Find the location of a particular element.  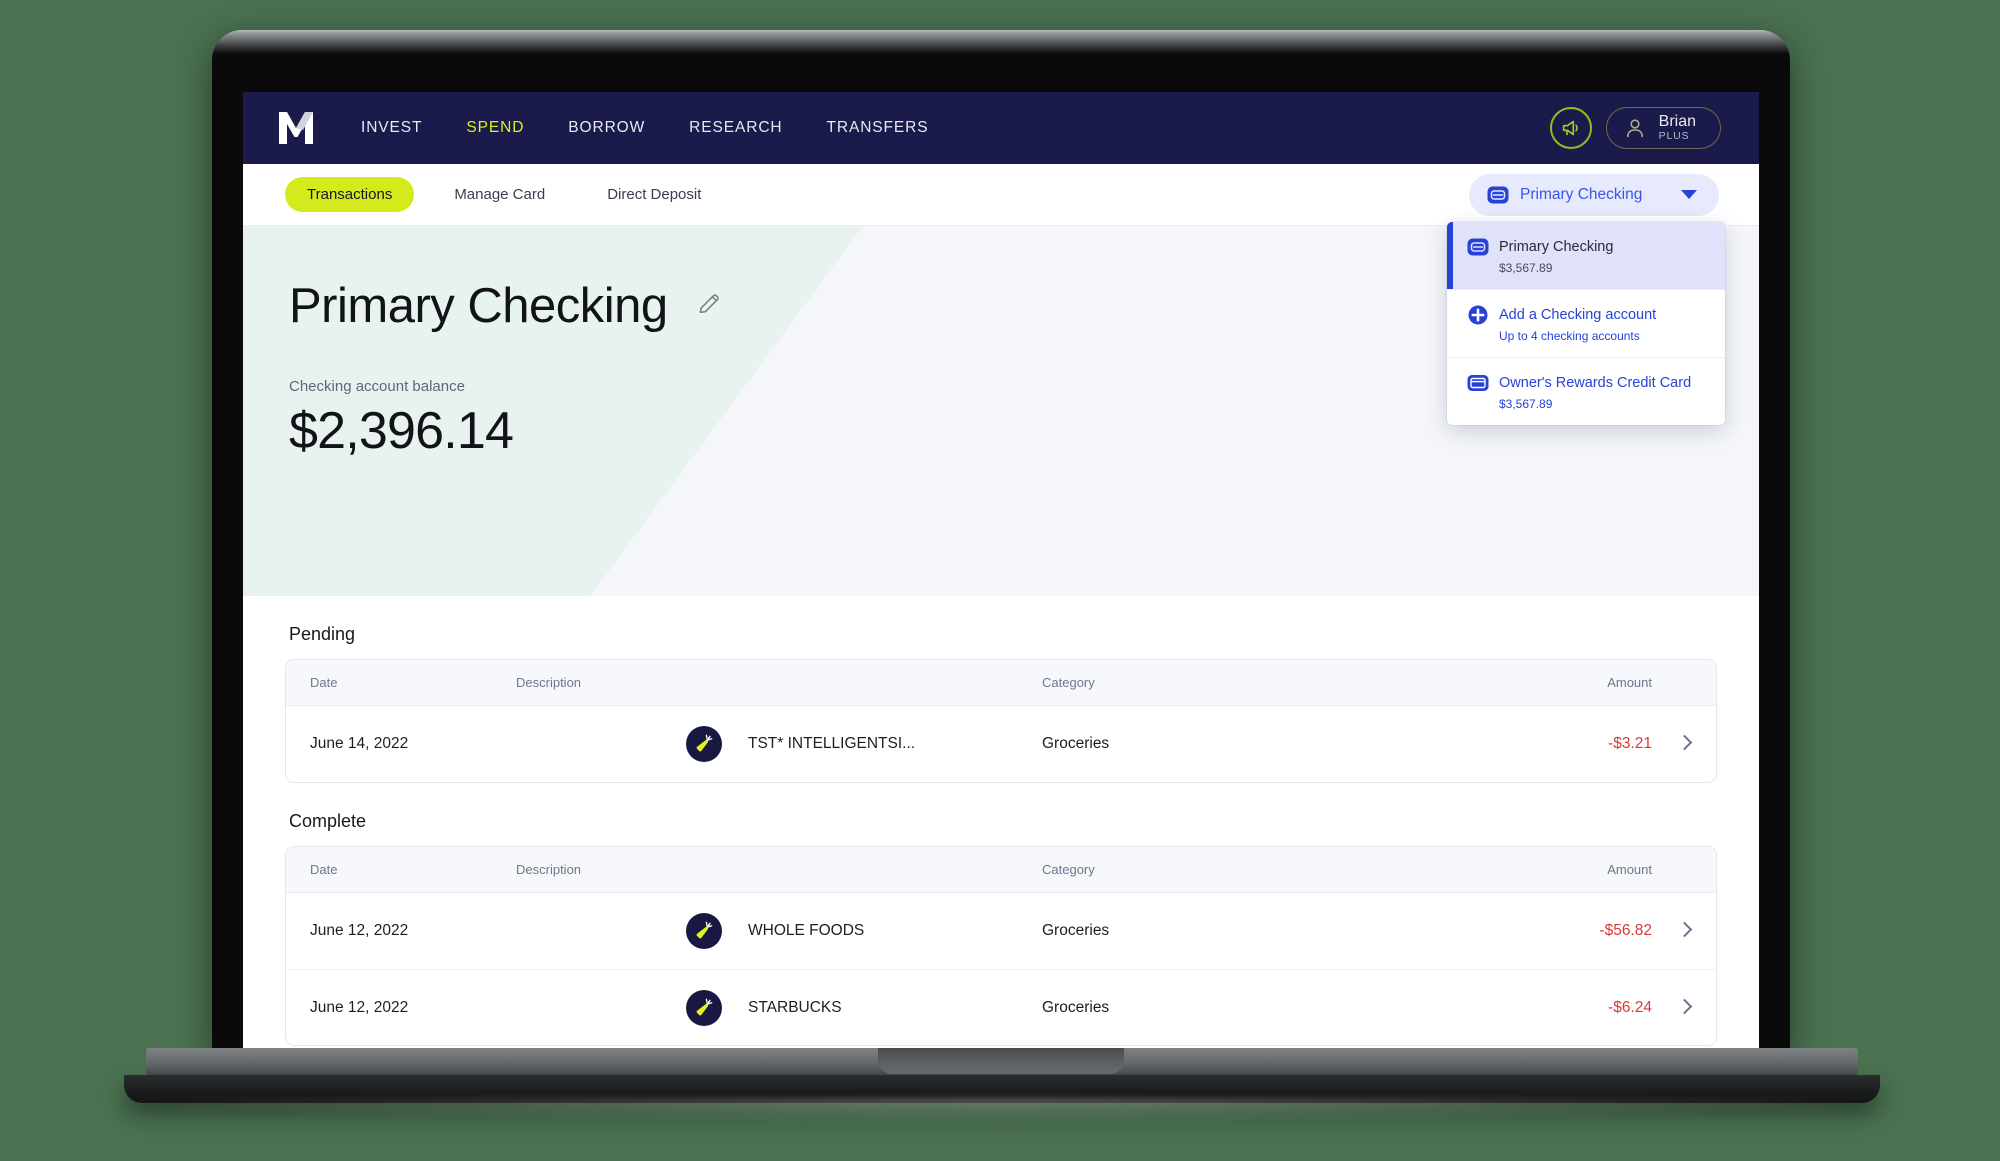

account-menu-item-primary-checking: Primary Checking $3,567.89 is located at coordinates (1586, 255).